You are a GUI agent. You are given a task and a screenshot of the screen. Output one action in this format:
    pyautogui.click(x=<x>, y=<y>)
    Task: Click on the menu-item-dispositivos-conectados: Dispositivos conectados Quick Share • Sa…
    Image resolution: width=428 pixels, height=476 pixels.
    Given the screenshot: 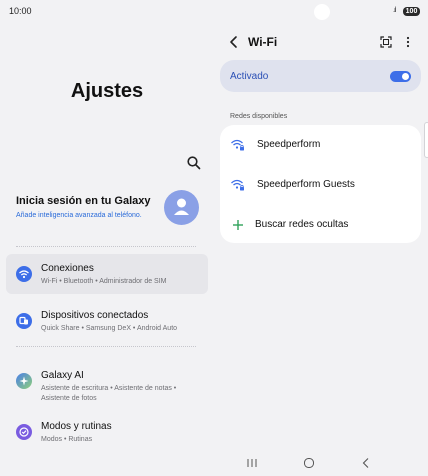 What is the action you would take?
    pyautogui.click(x=107, y=321)
    